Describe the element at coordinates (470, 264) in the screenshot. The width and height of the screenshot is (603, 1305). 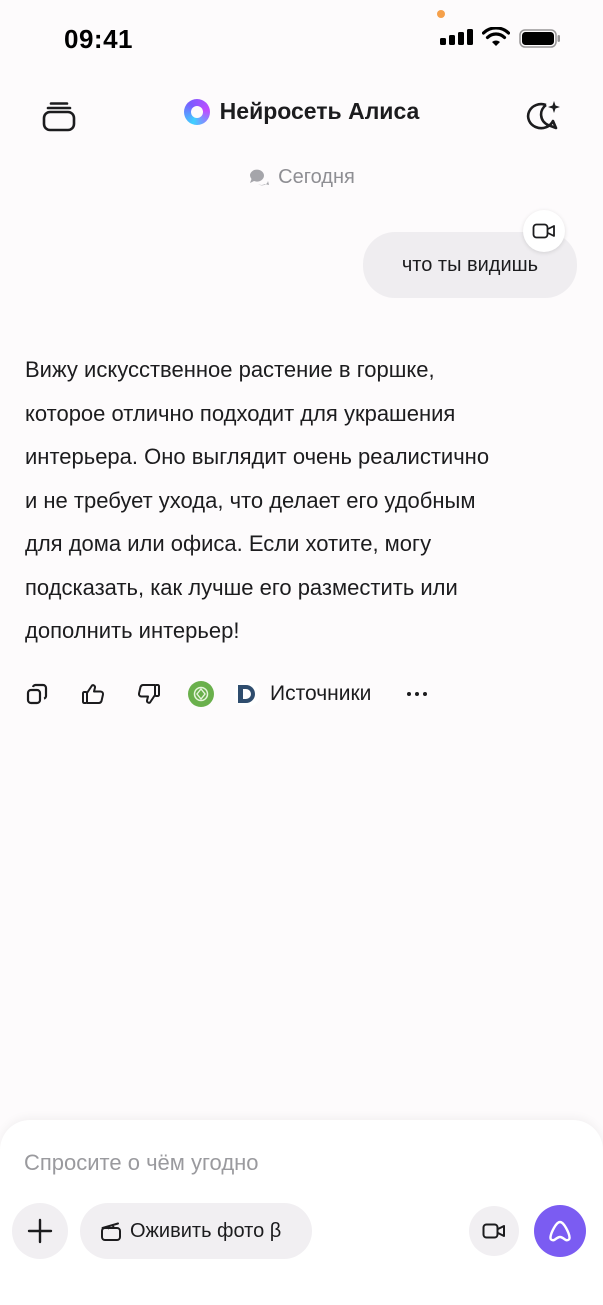
I see `user-message-text: что ты видишь` at that location.